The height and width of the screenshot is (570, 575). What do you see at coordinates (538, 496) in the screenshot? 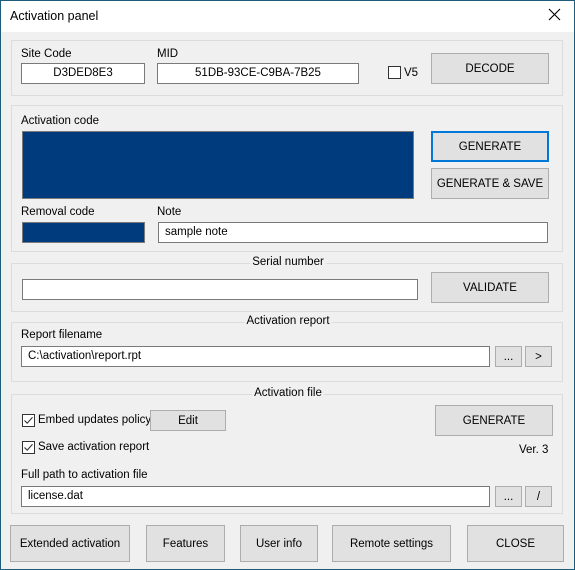
I see `file-slash-button: /` at bounding box center [538, 496].